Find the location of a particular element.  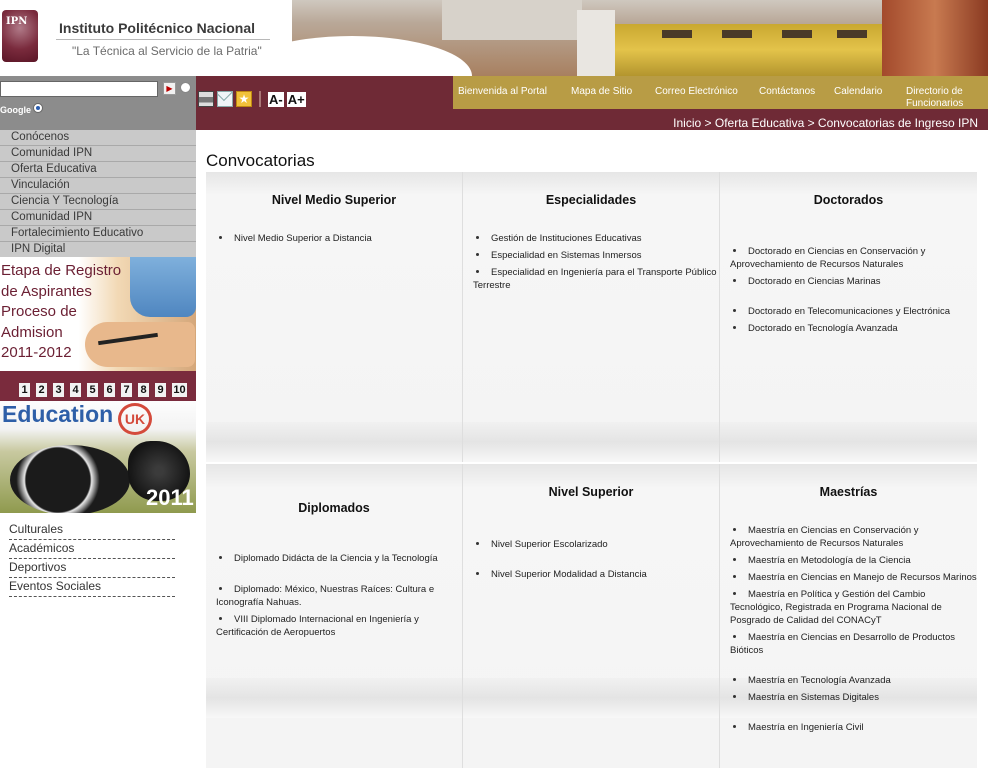

google-radio is located at coordinates (38, 108).